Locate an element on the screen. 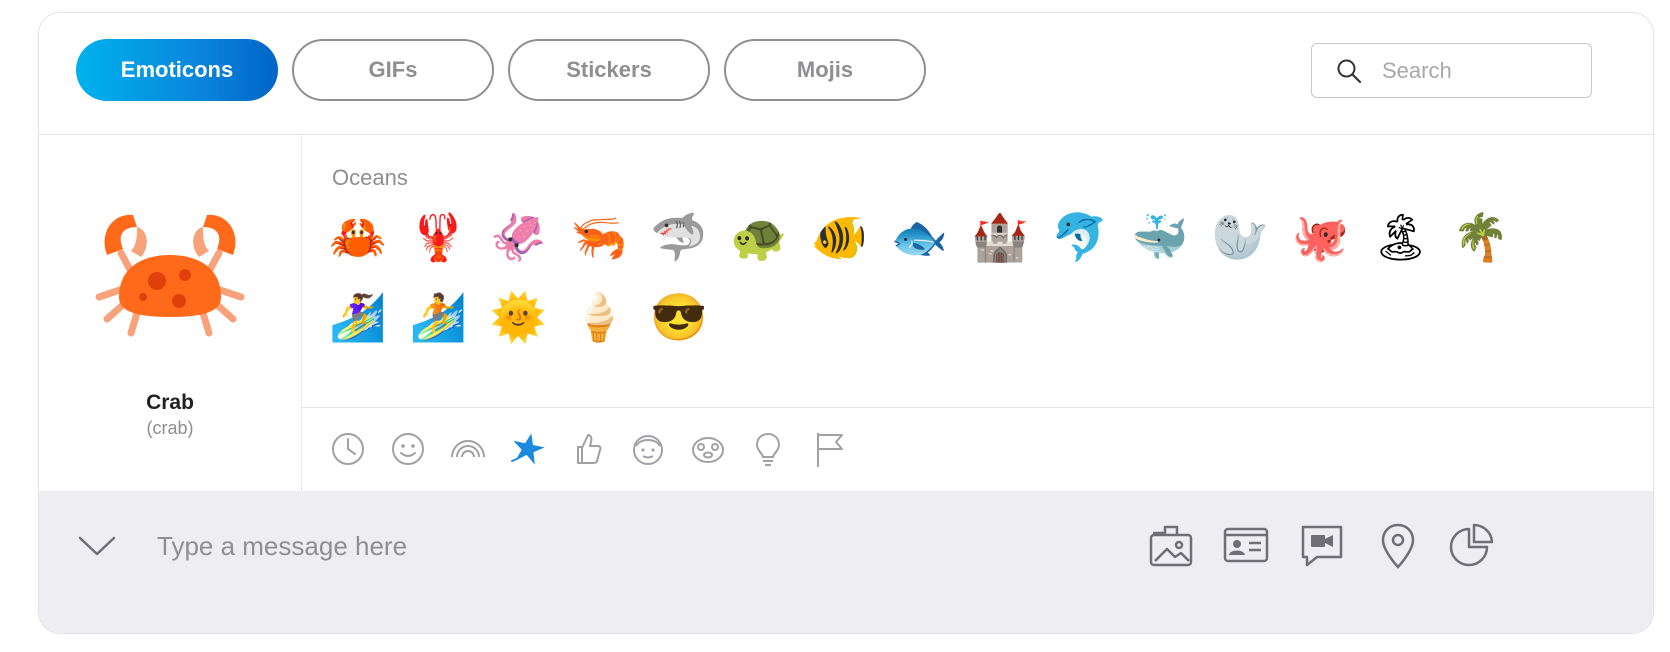 The image size is (1670, 652). chevron-down-icon is located at coordinates (97, 546).